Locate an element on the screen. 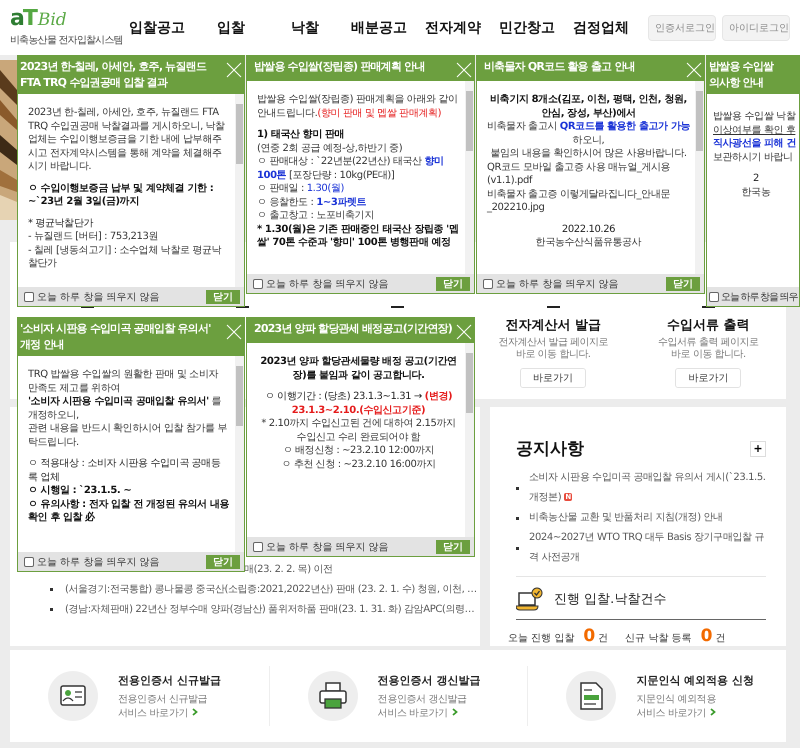 This screenshot has width=800, height=748. printer-icon is located at coordinates (333, 696).